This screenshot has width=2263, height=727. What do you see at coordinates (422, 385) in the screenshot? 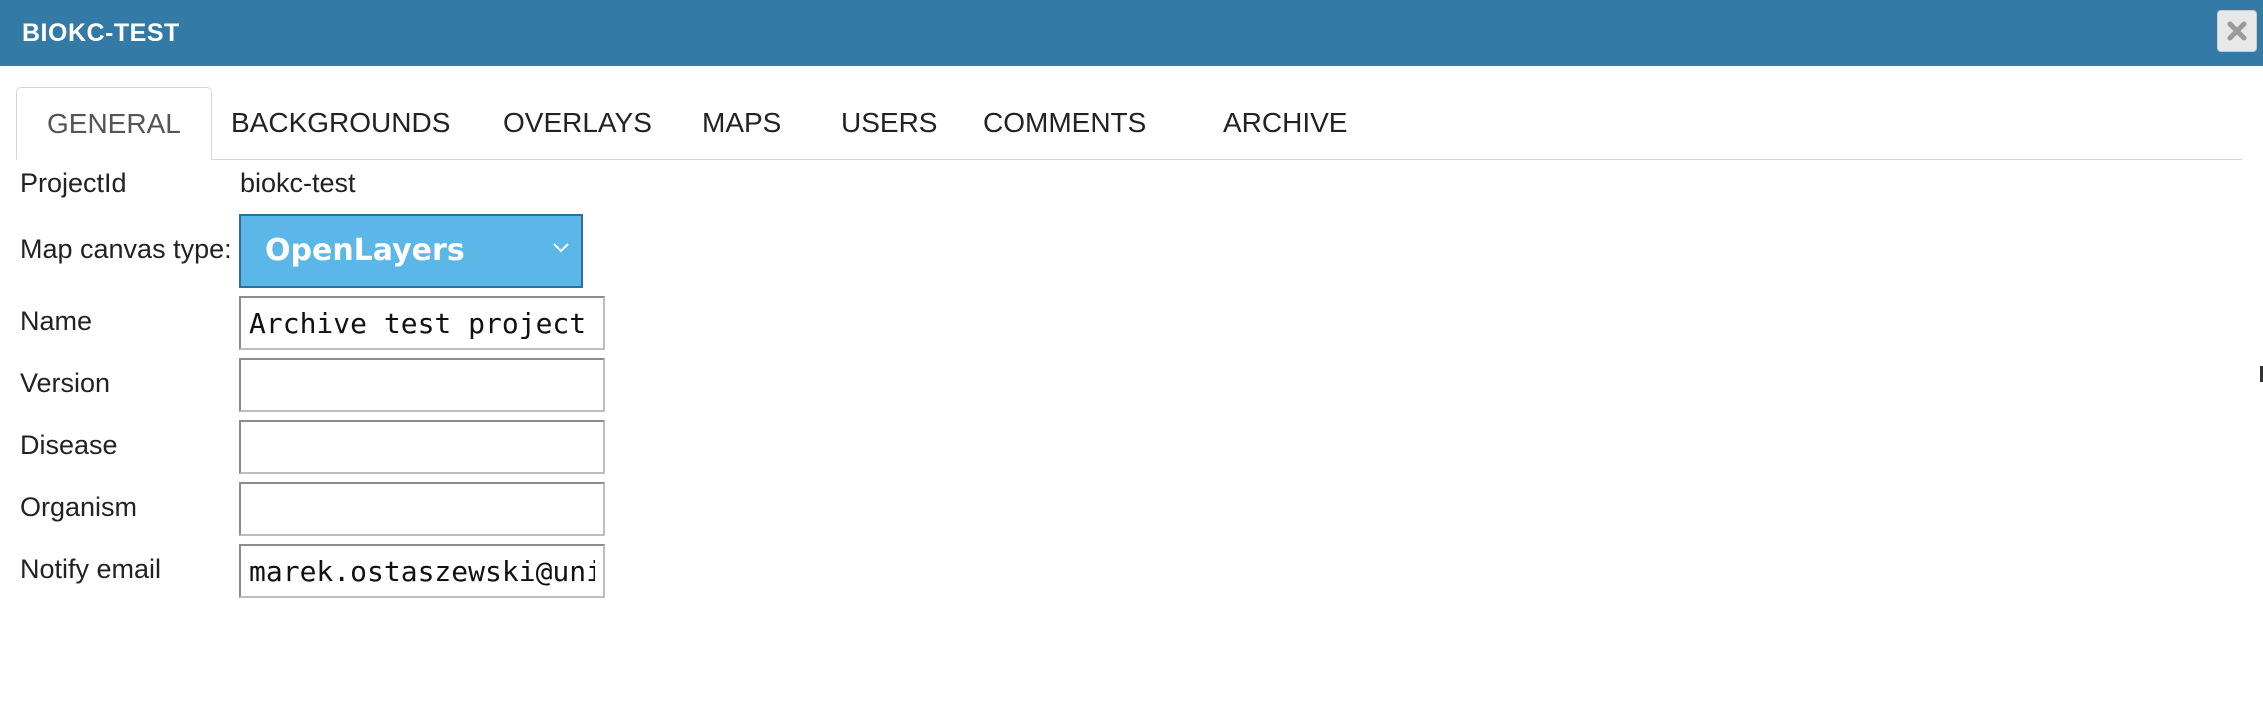
I see `version-input` at bounding box center [422, 385].